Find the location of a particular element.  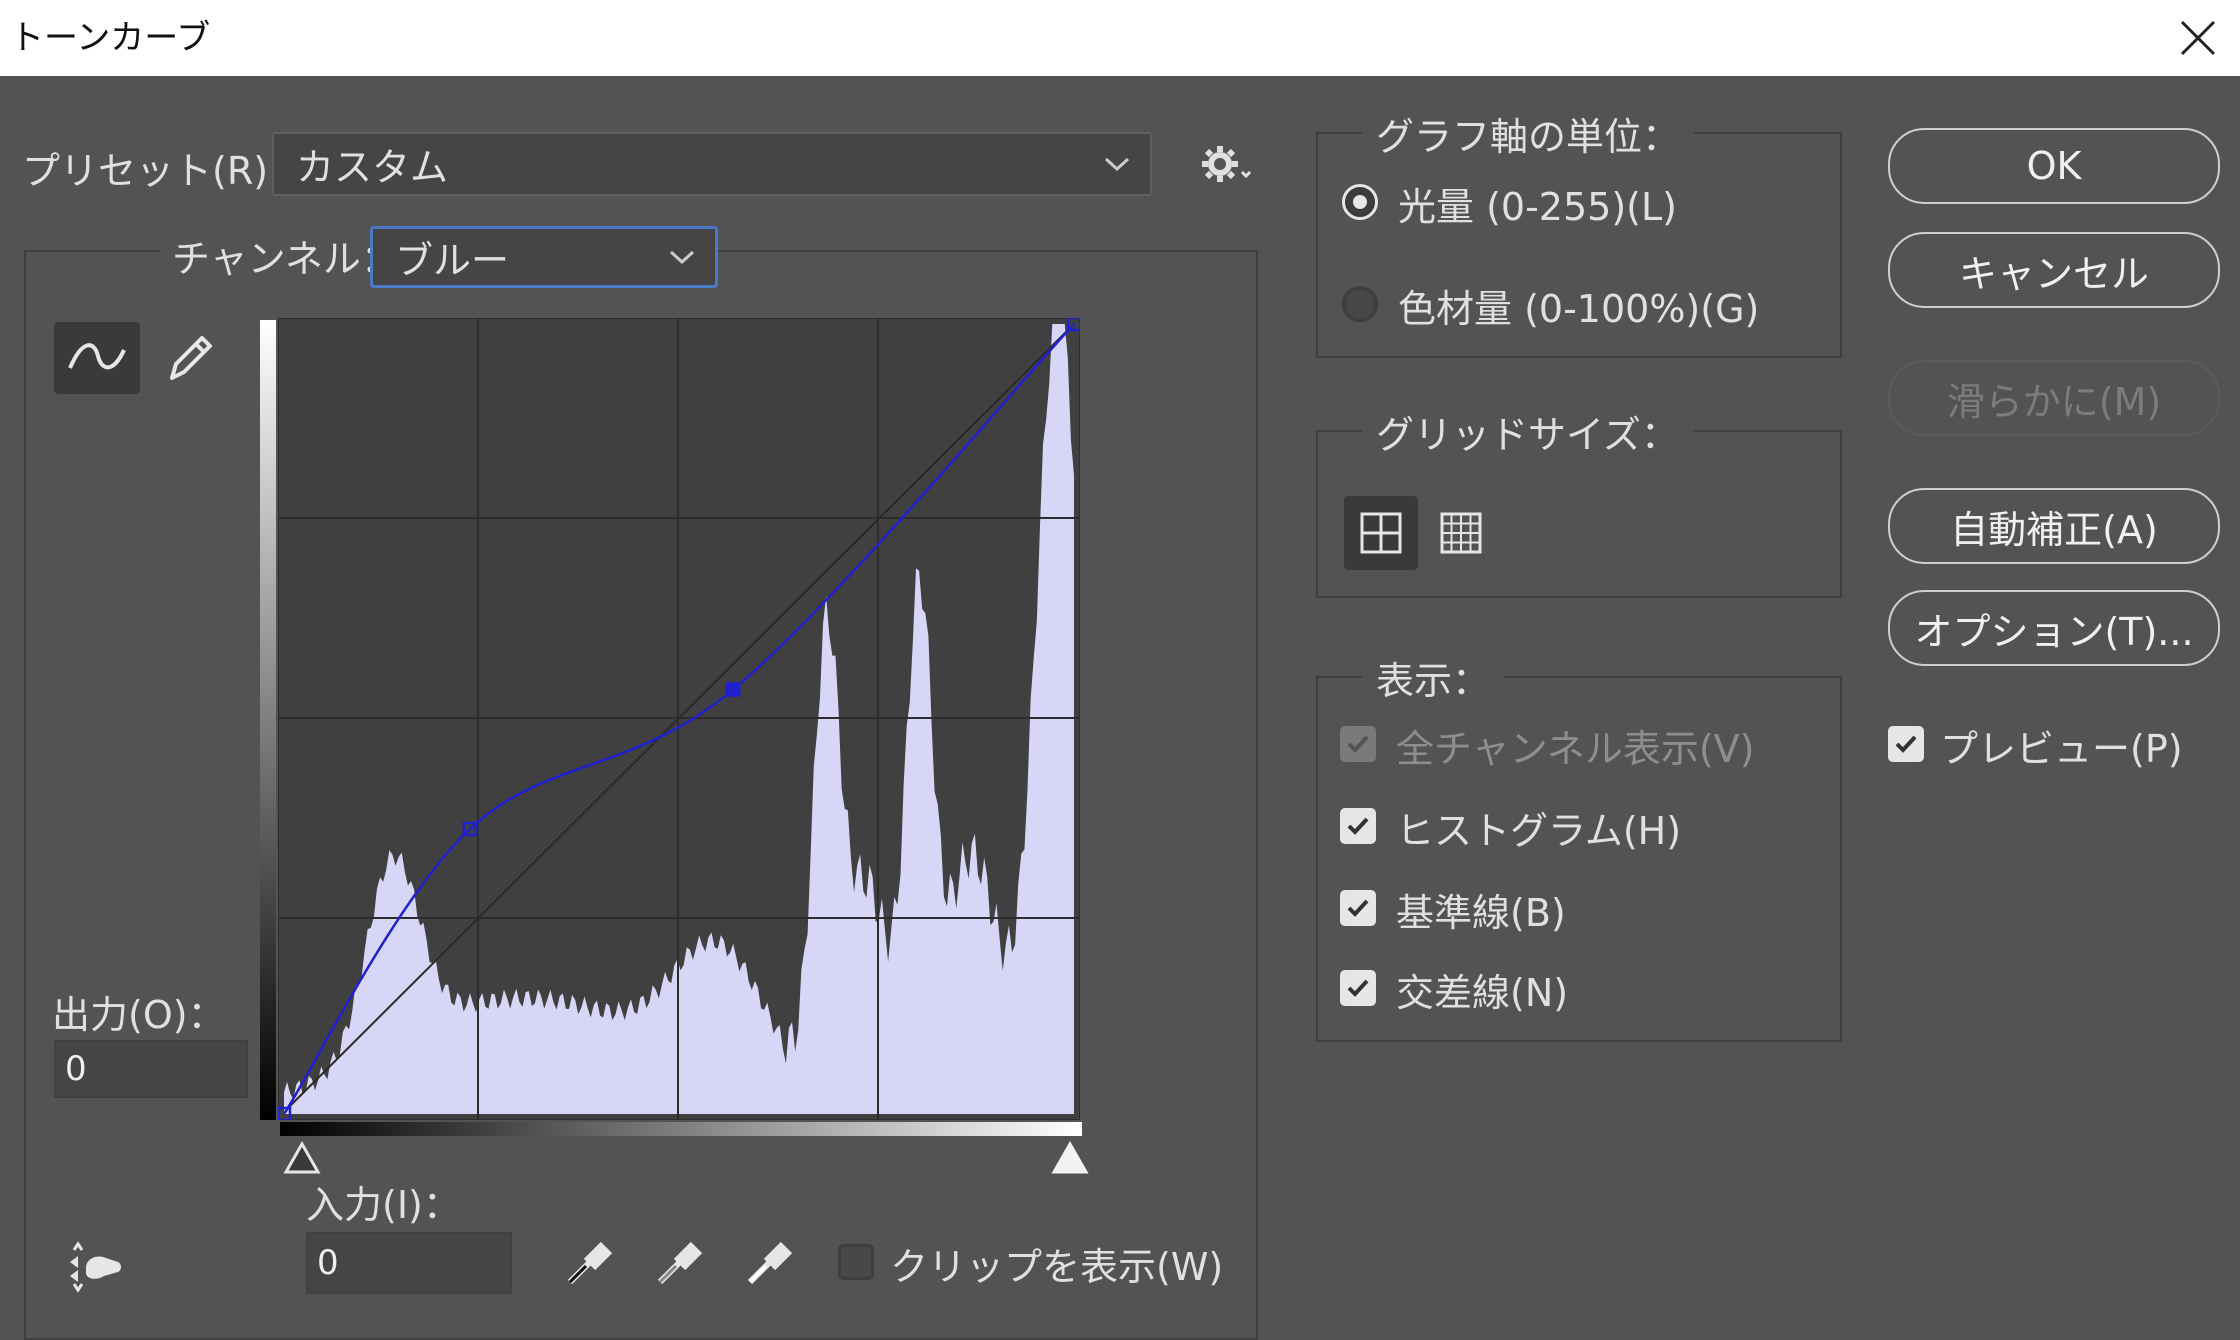

title-bar: トーンカーブ is located at coordinates (1120, 38).